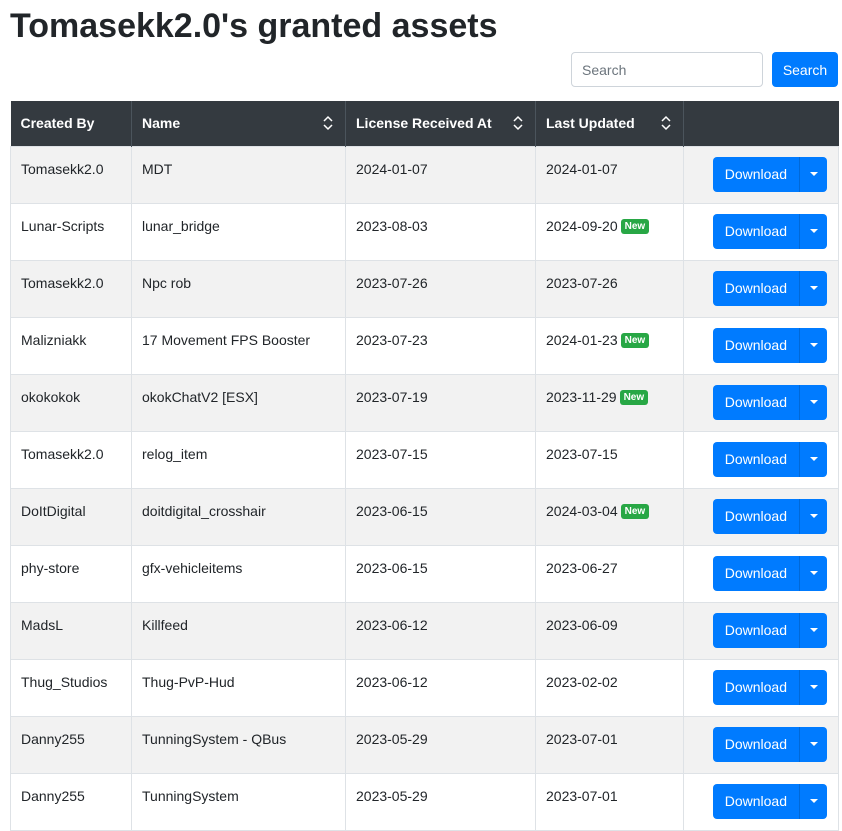  What do you see at coordinates (581, 396) in the screenshot?
I see `last-updated-text: 2023-11-29` at bounding box center [581, 396].